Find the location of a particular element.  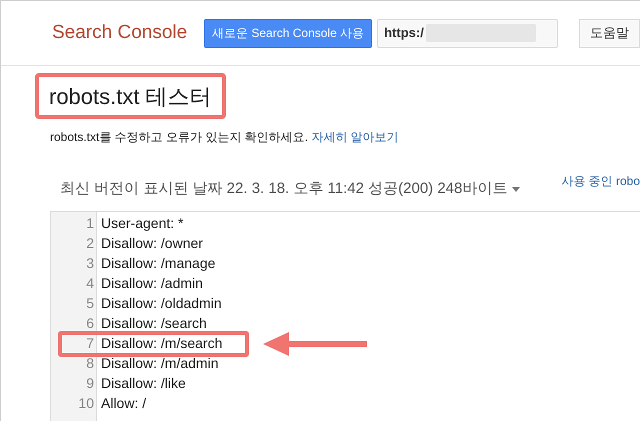

line-number: 1 is located at coordinates (90, 223).